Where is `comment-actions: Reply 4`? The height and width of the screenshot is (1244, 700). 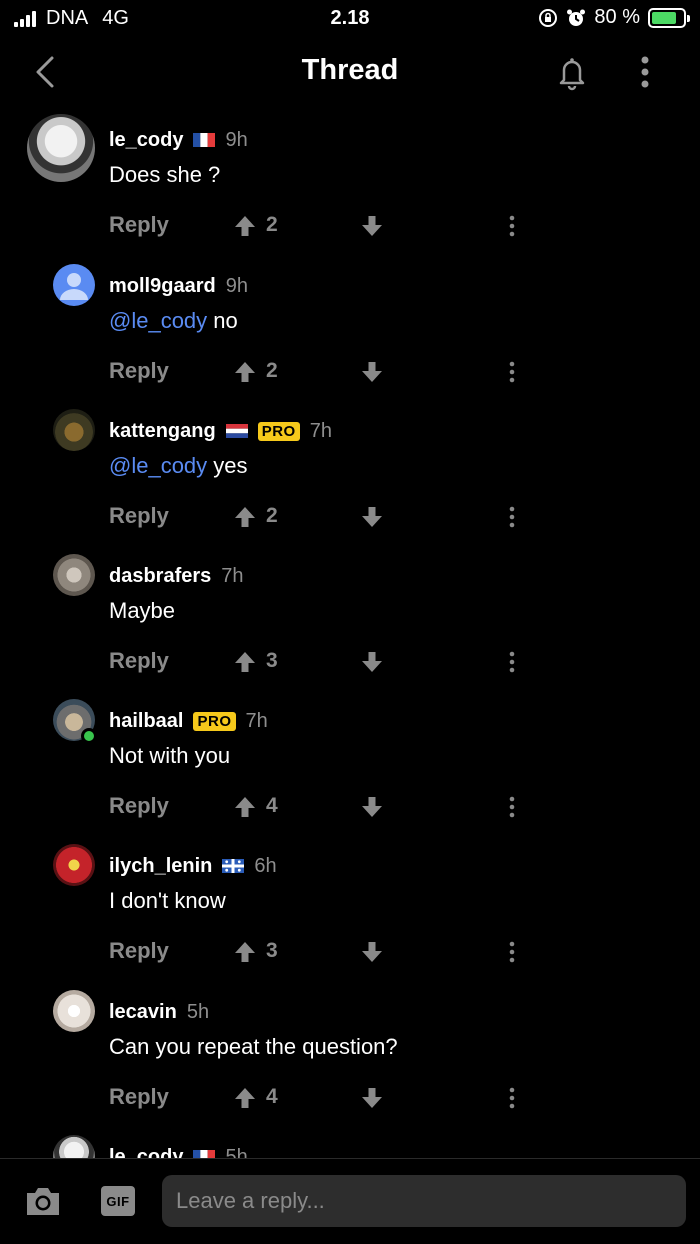
comment-actions: Reply 4 is located at coordinates (350, 807).